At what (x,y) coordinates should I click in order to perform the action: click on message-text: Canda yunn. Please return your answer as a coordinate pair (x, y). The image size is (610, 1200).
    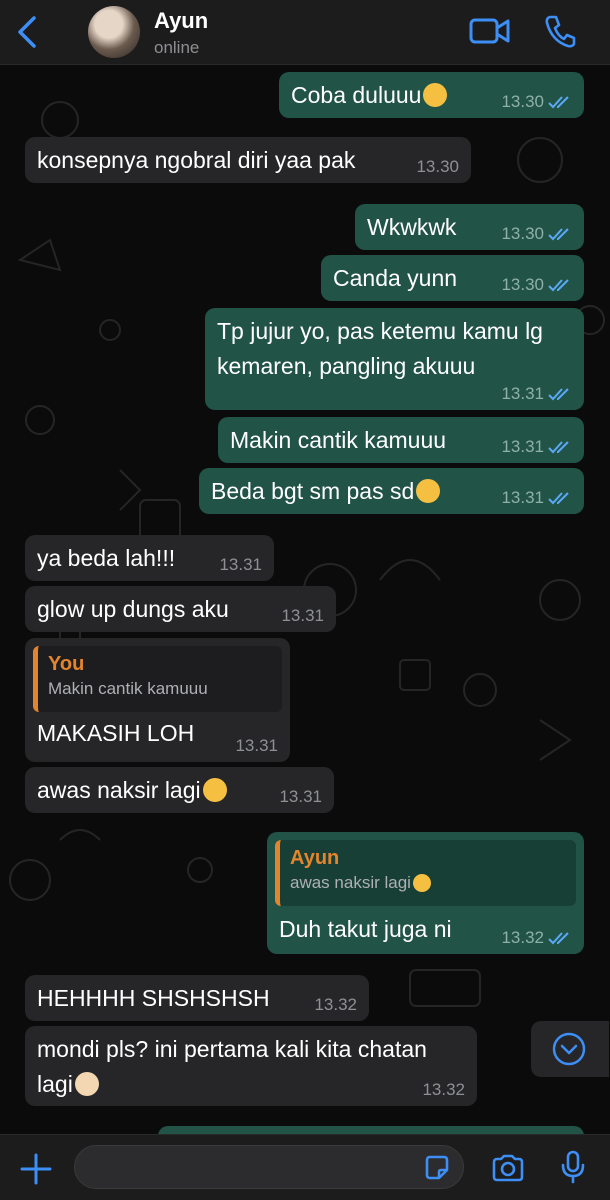
    Looking at the image, I should click on (395, 278).